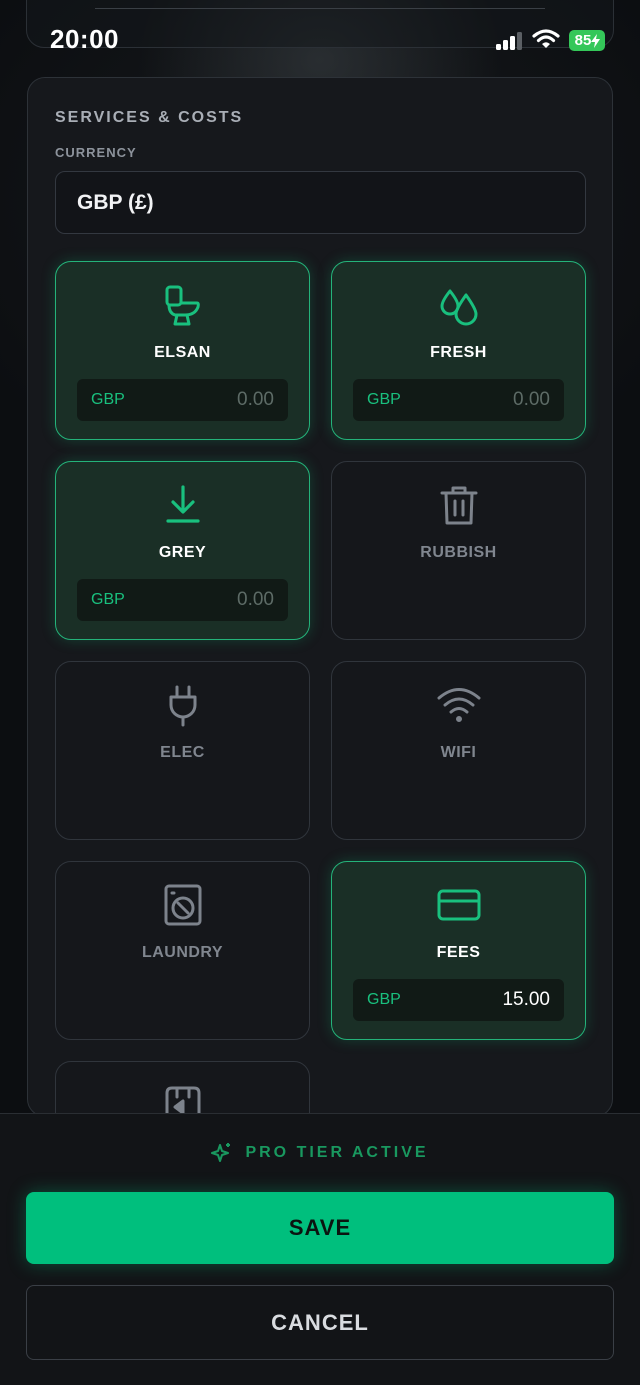  What do you see at coordinates (583, 40) in the screenshot?
I see `battery-level: 85` at bounding box center [583, 40].